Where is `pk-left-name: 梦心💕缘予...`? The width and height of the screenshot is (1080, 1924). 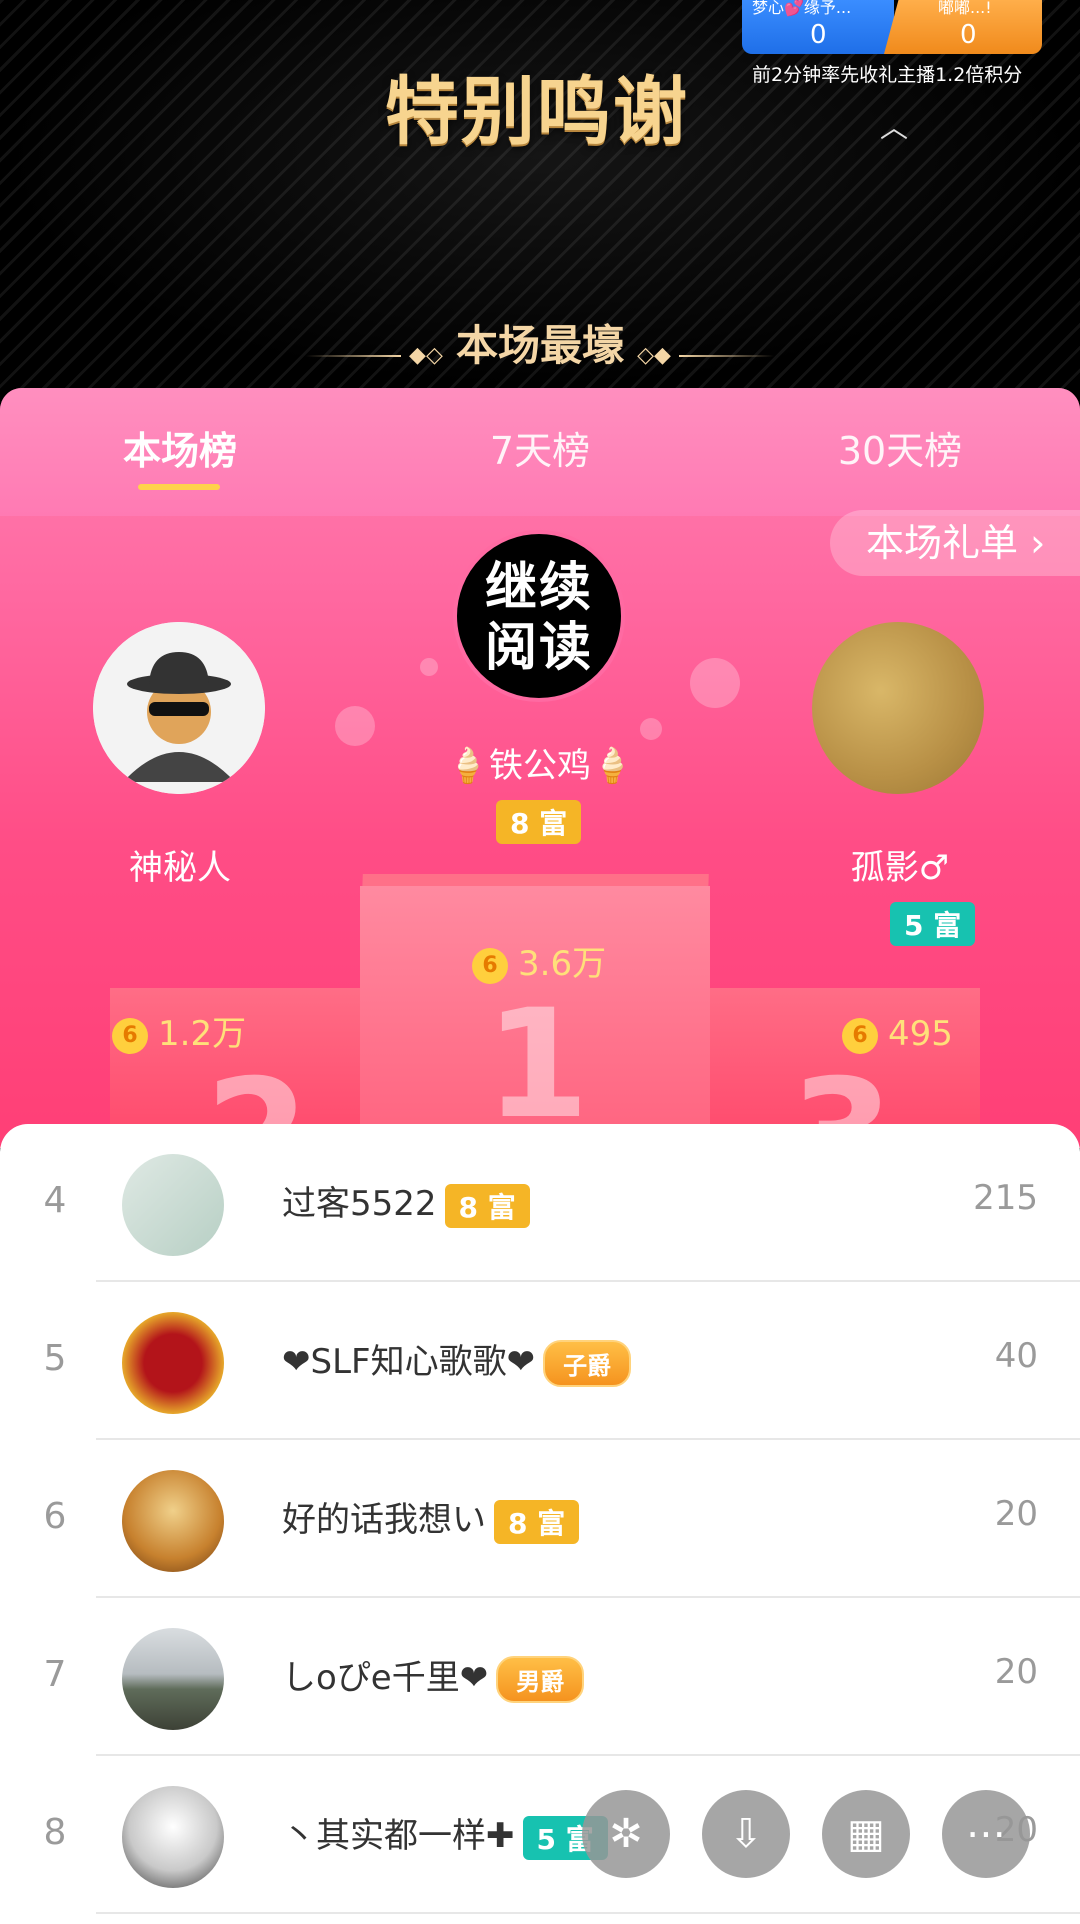
pk-left-name: 梦心💕缘予... is located at coordinates (802, 8).